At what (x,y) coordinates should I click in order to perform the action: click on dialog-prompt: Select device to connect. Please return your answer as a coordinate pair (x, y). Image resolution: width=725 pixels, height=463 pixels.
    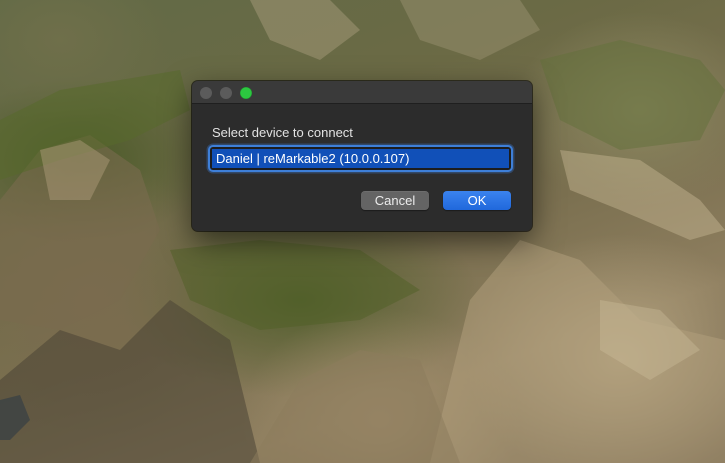
    Looking at the image, I should click on (282, 132).